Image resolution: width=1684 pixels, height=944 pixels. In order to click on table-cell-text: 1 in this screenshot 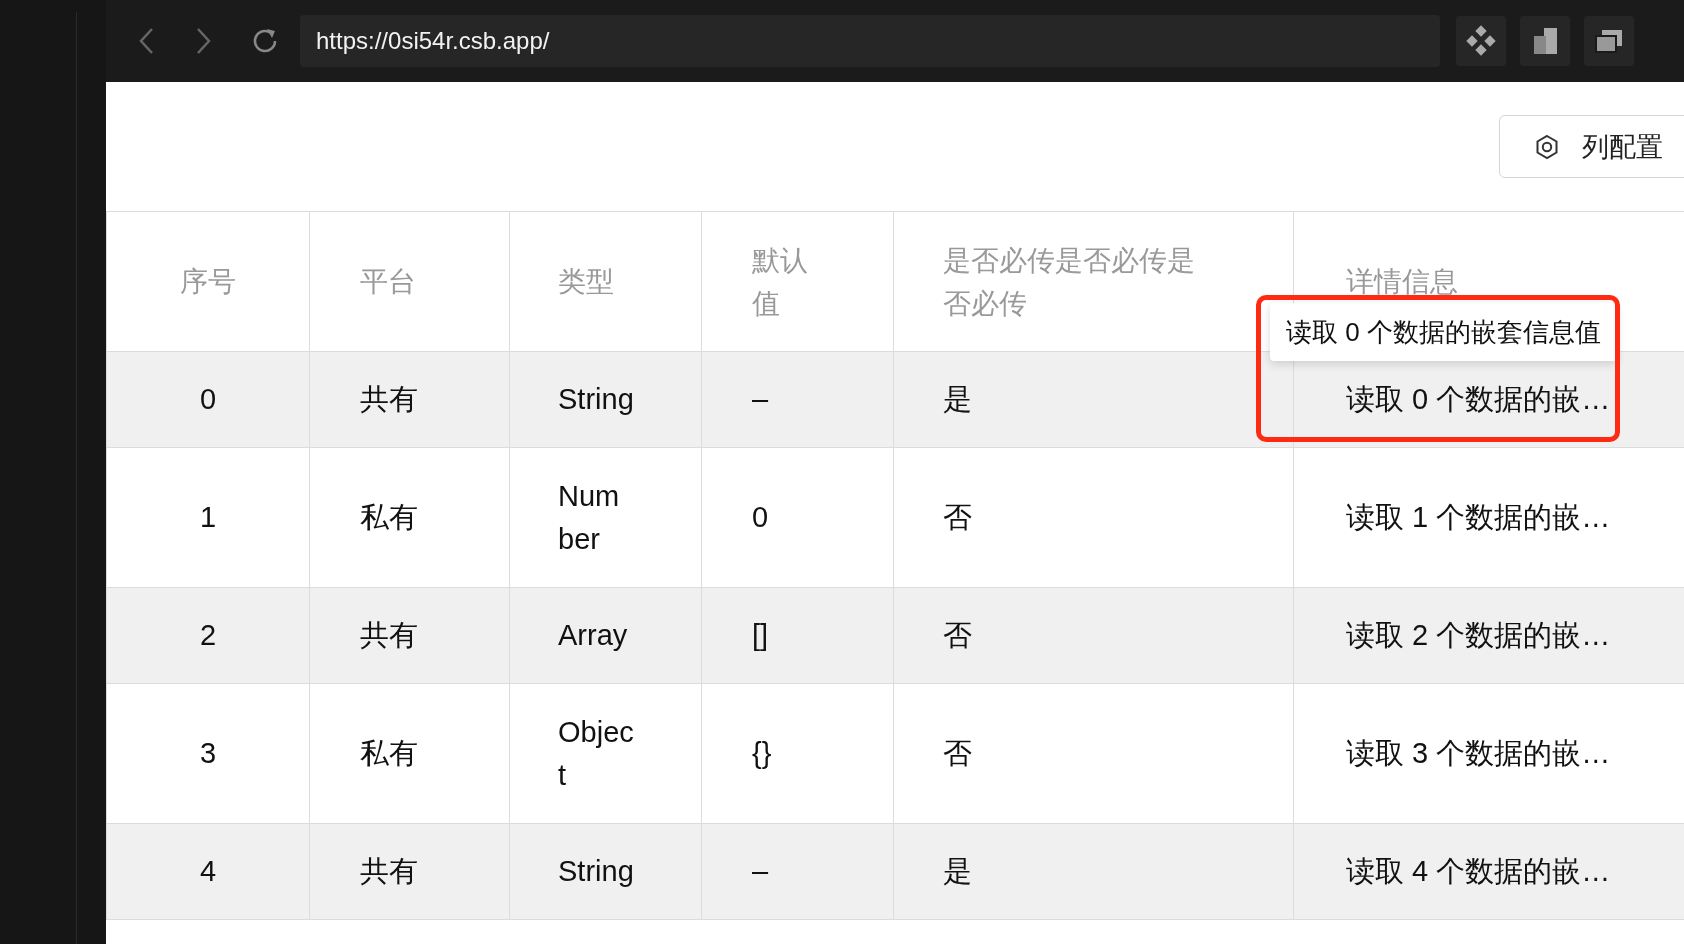, I will do `click(208, 517)`.